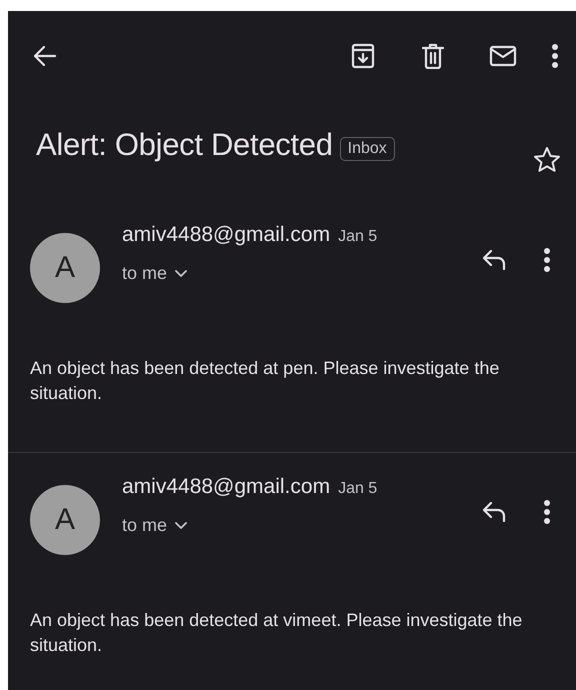 This screenshot has height=690, width=576. Describe the element at coordinates (433, 56) in the screenshot. I see `trash-icon` at that location.